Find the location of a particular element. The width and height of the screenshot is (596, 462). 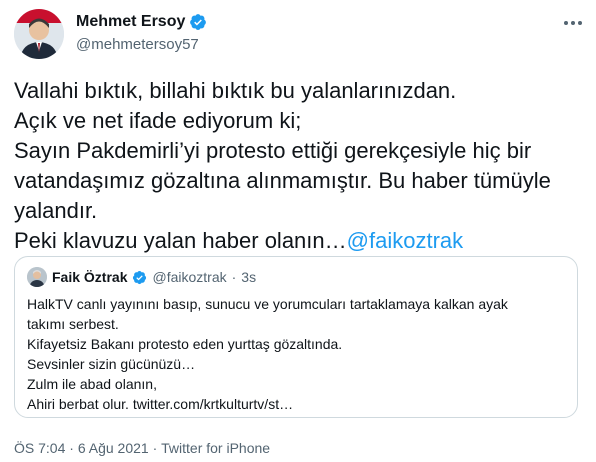

mention-link: @faikoztrak is located at coordinates (405, 240).